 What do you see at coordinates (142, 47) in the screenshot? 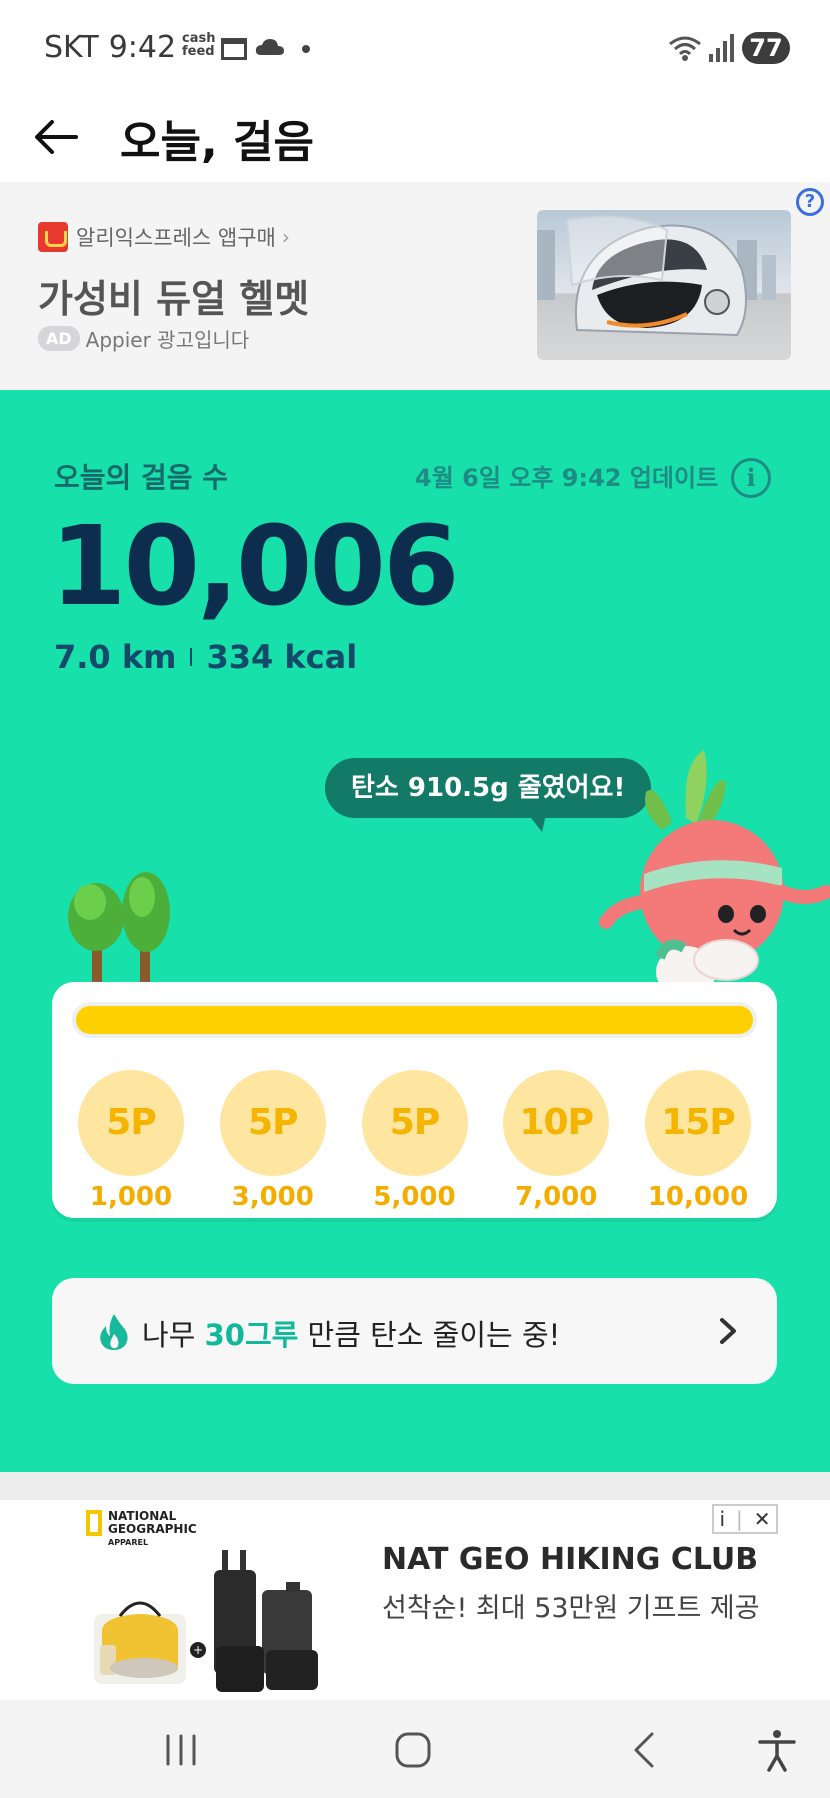
I see `status-time: 9:42` at bounding box center [142, 47].